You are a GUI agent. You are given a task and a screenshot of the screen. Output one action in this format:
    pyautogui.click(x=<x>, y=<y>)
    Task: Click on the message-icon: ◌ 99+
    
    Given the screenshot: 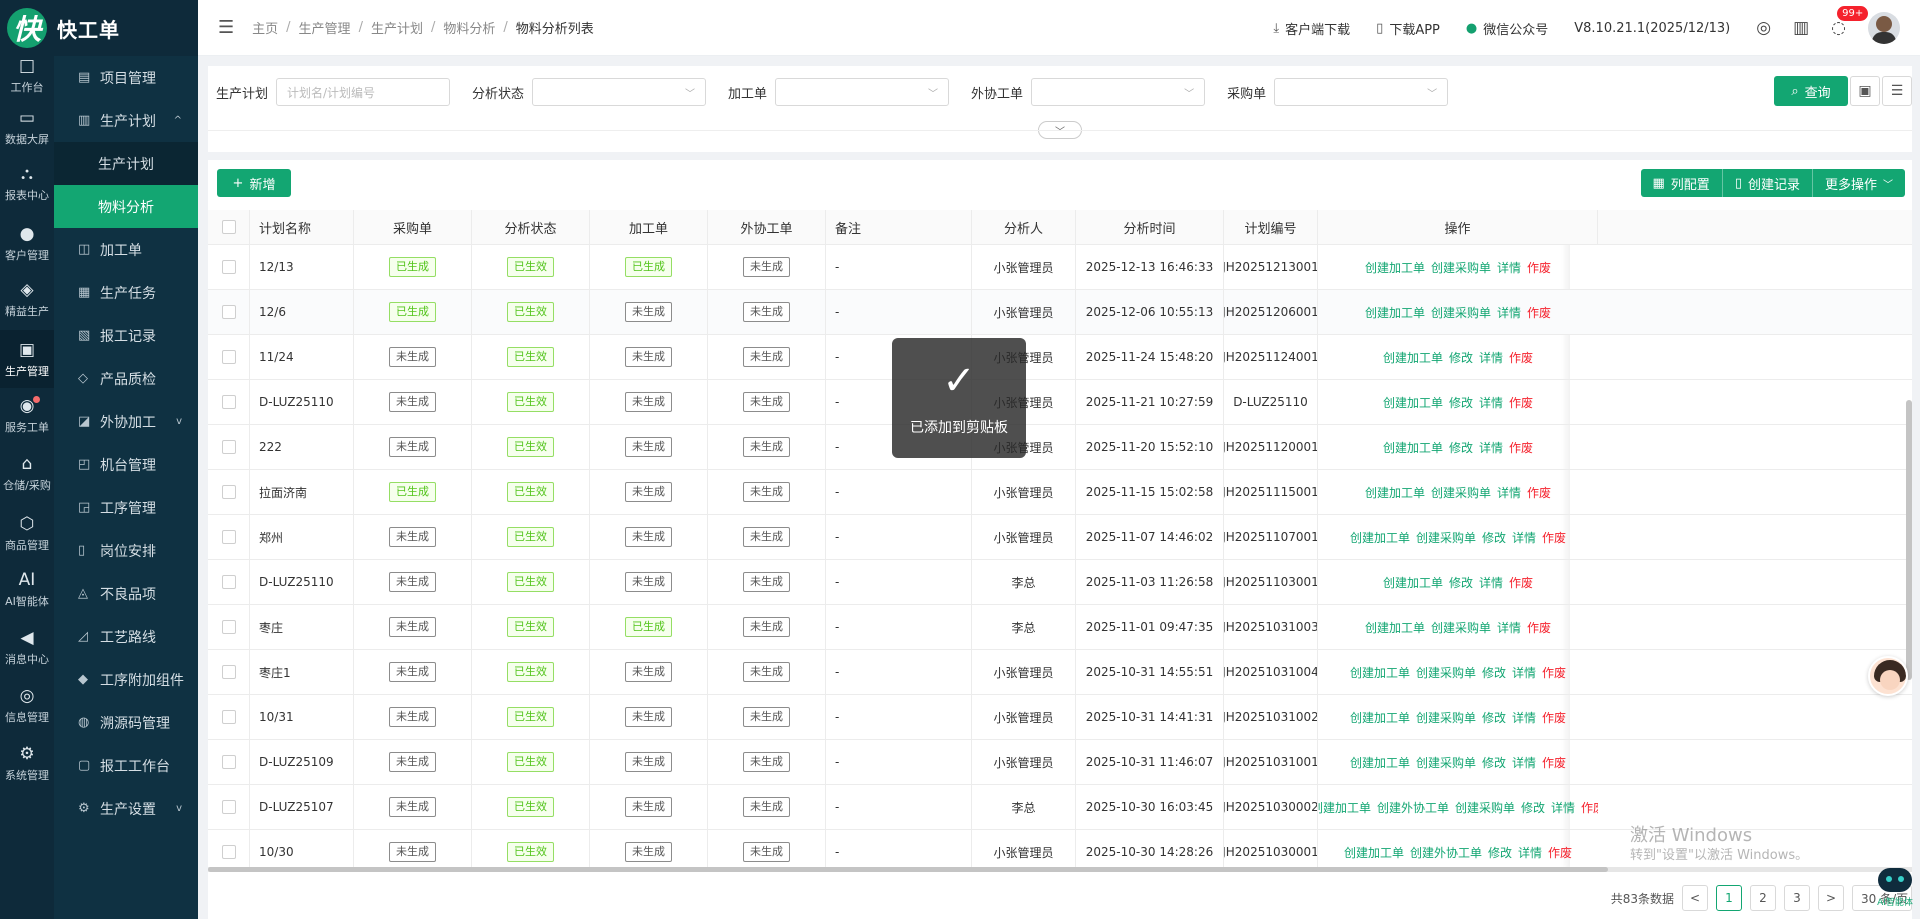 What is the action you would take?
    pyautogui.click(x=1850, y=22)
    